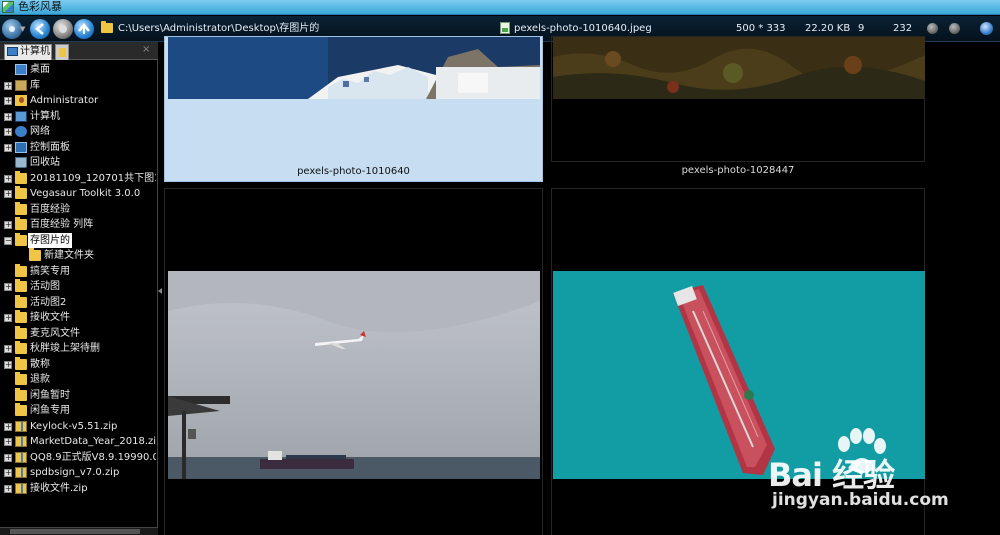  I want to click on tab-favorites, so click(62, 52).